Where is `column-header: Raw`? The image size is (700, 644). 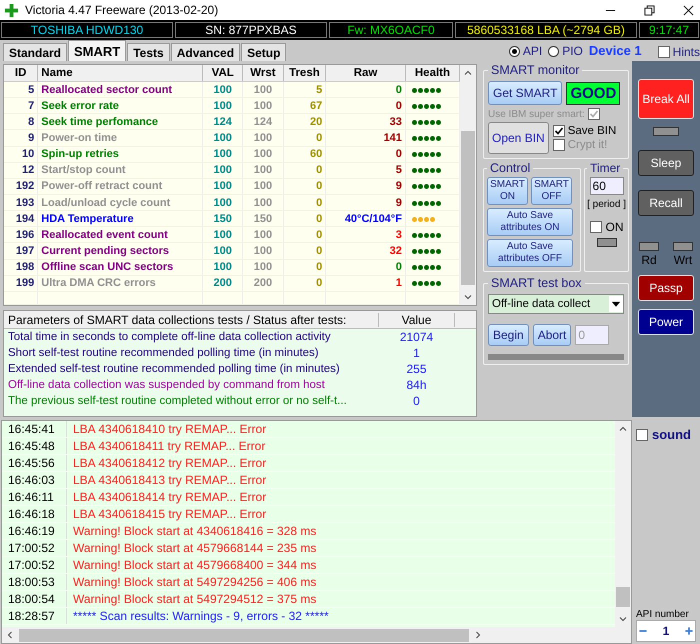
column-header: Raw is located at coordinates (366, 73).